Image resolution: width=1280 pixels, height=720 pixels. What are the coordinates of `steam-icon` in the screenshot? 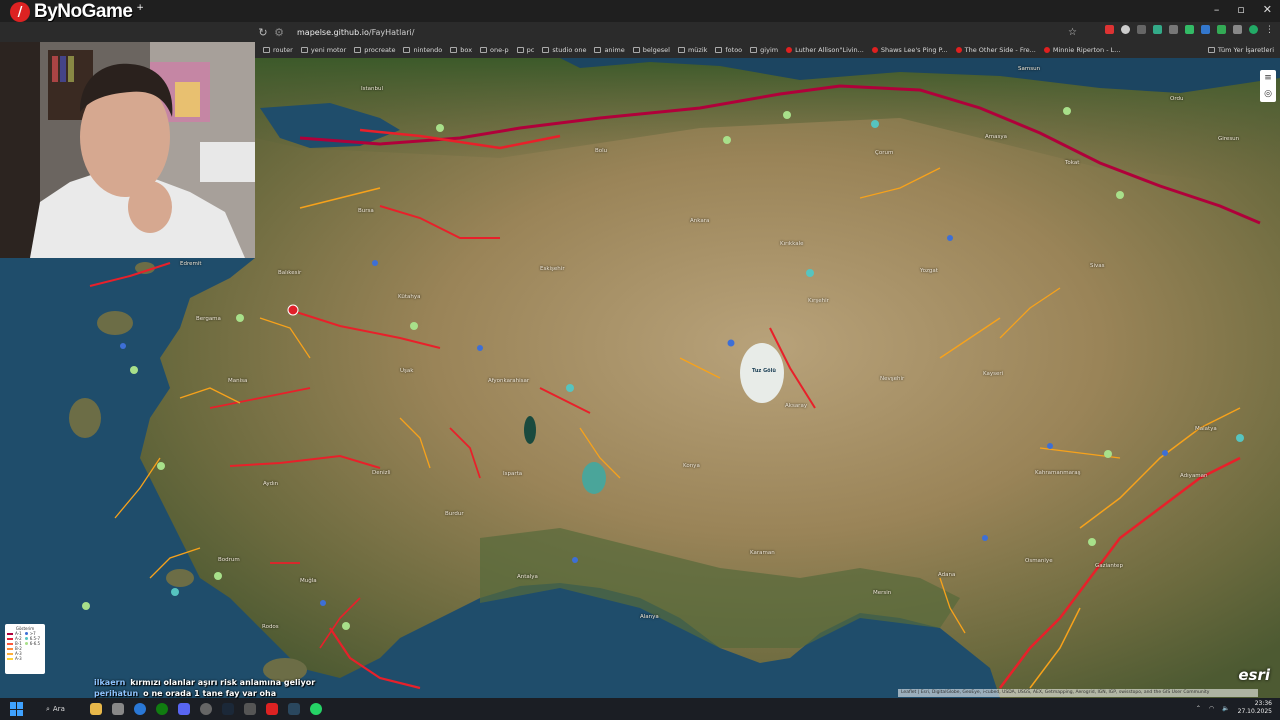 It's located at (228, 709).